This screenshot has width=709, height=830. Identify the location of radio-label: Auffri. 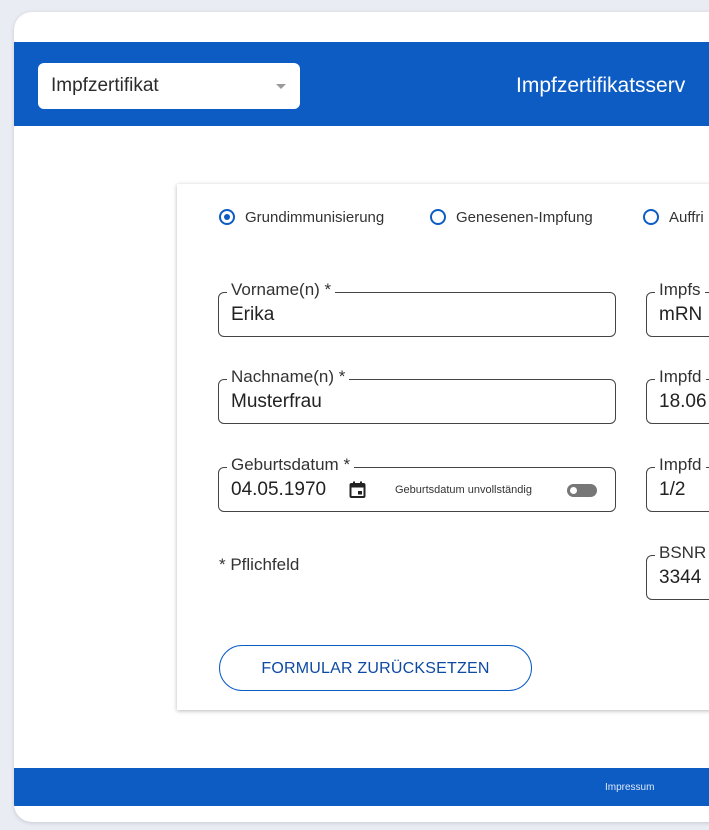
(686, 217).